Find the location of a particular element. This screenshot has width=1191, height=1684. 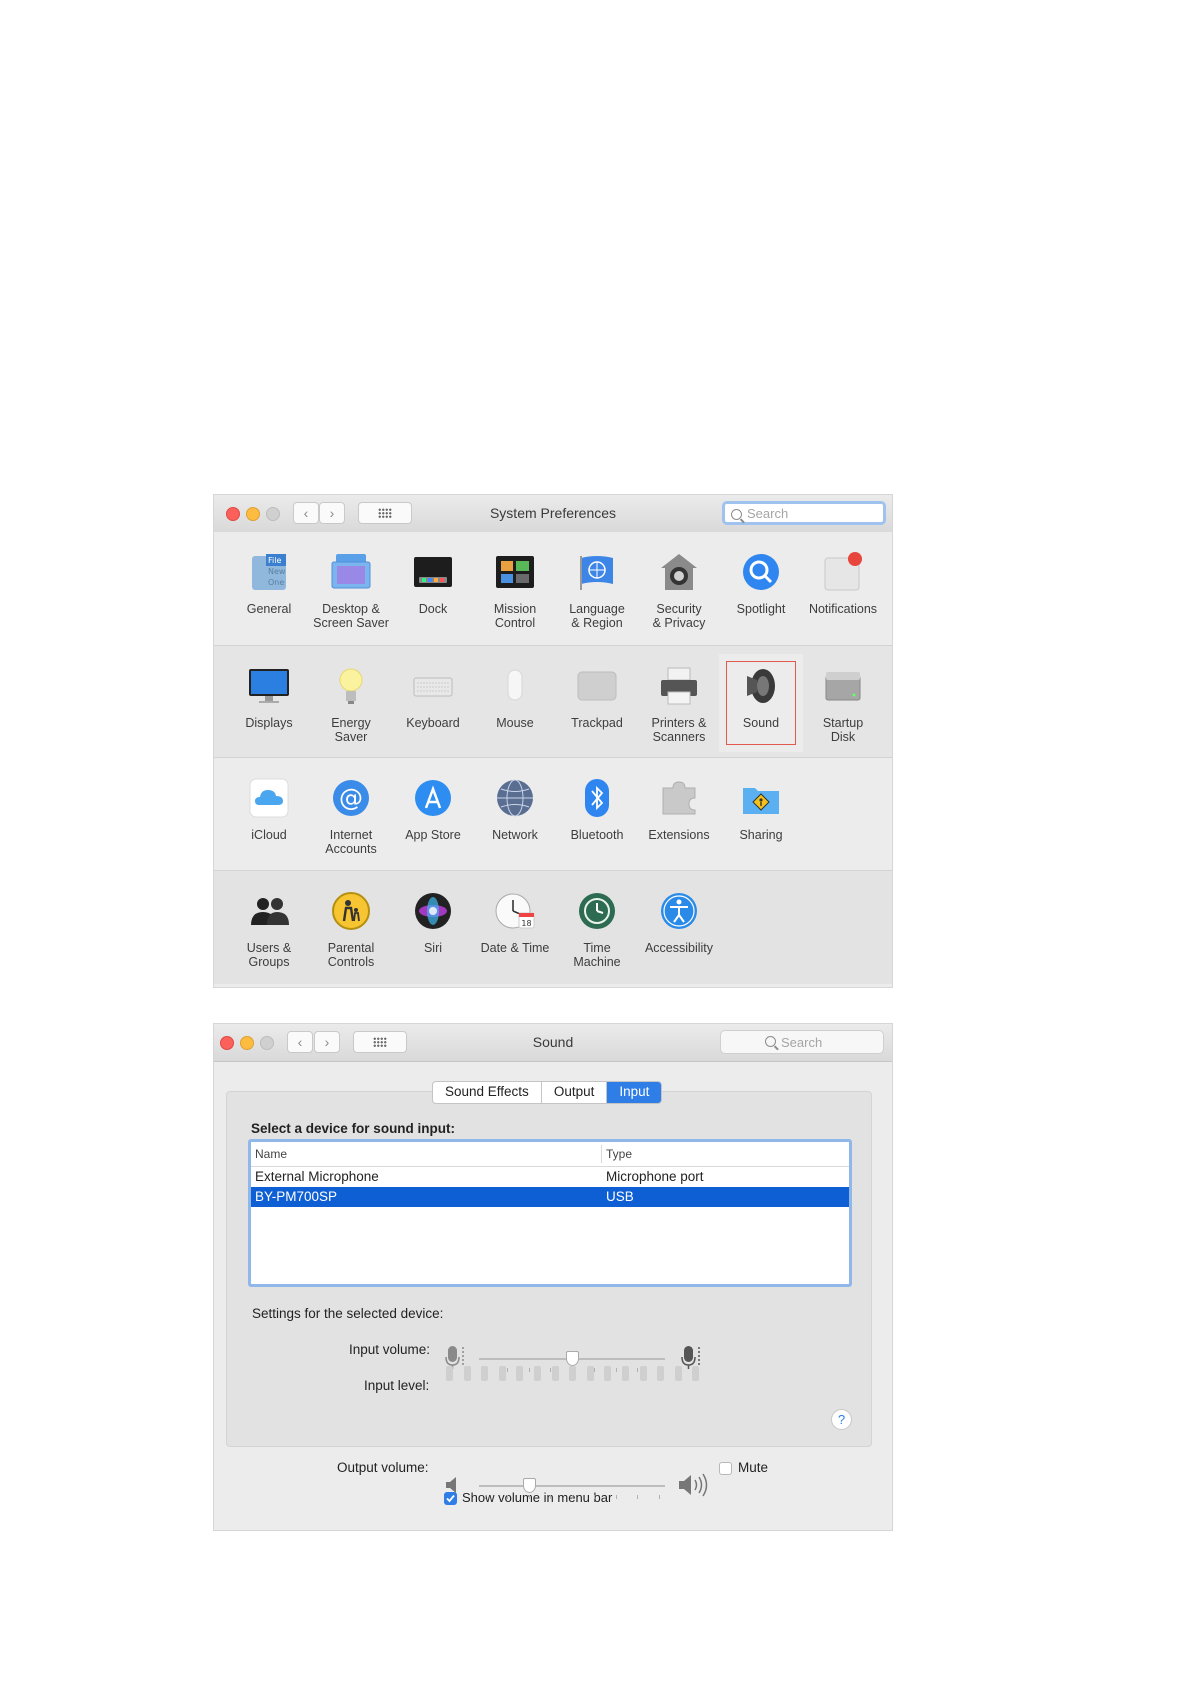

pref-pane-icloud: iCloud is located at coordinates (269, 814).